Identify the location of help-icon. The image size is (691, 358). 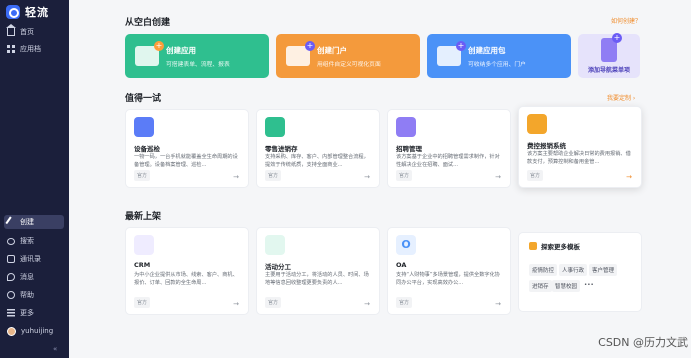
(11, 295).